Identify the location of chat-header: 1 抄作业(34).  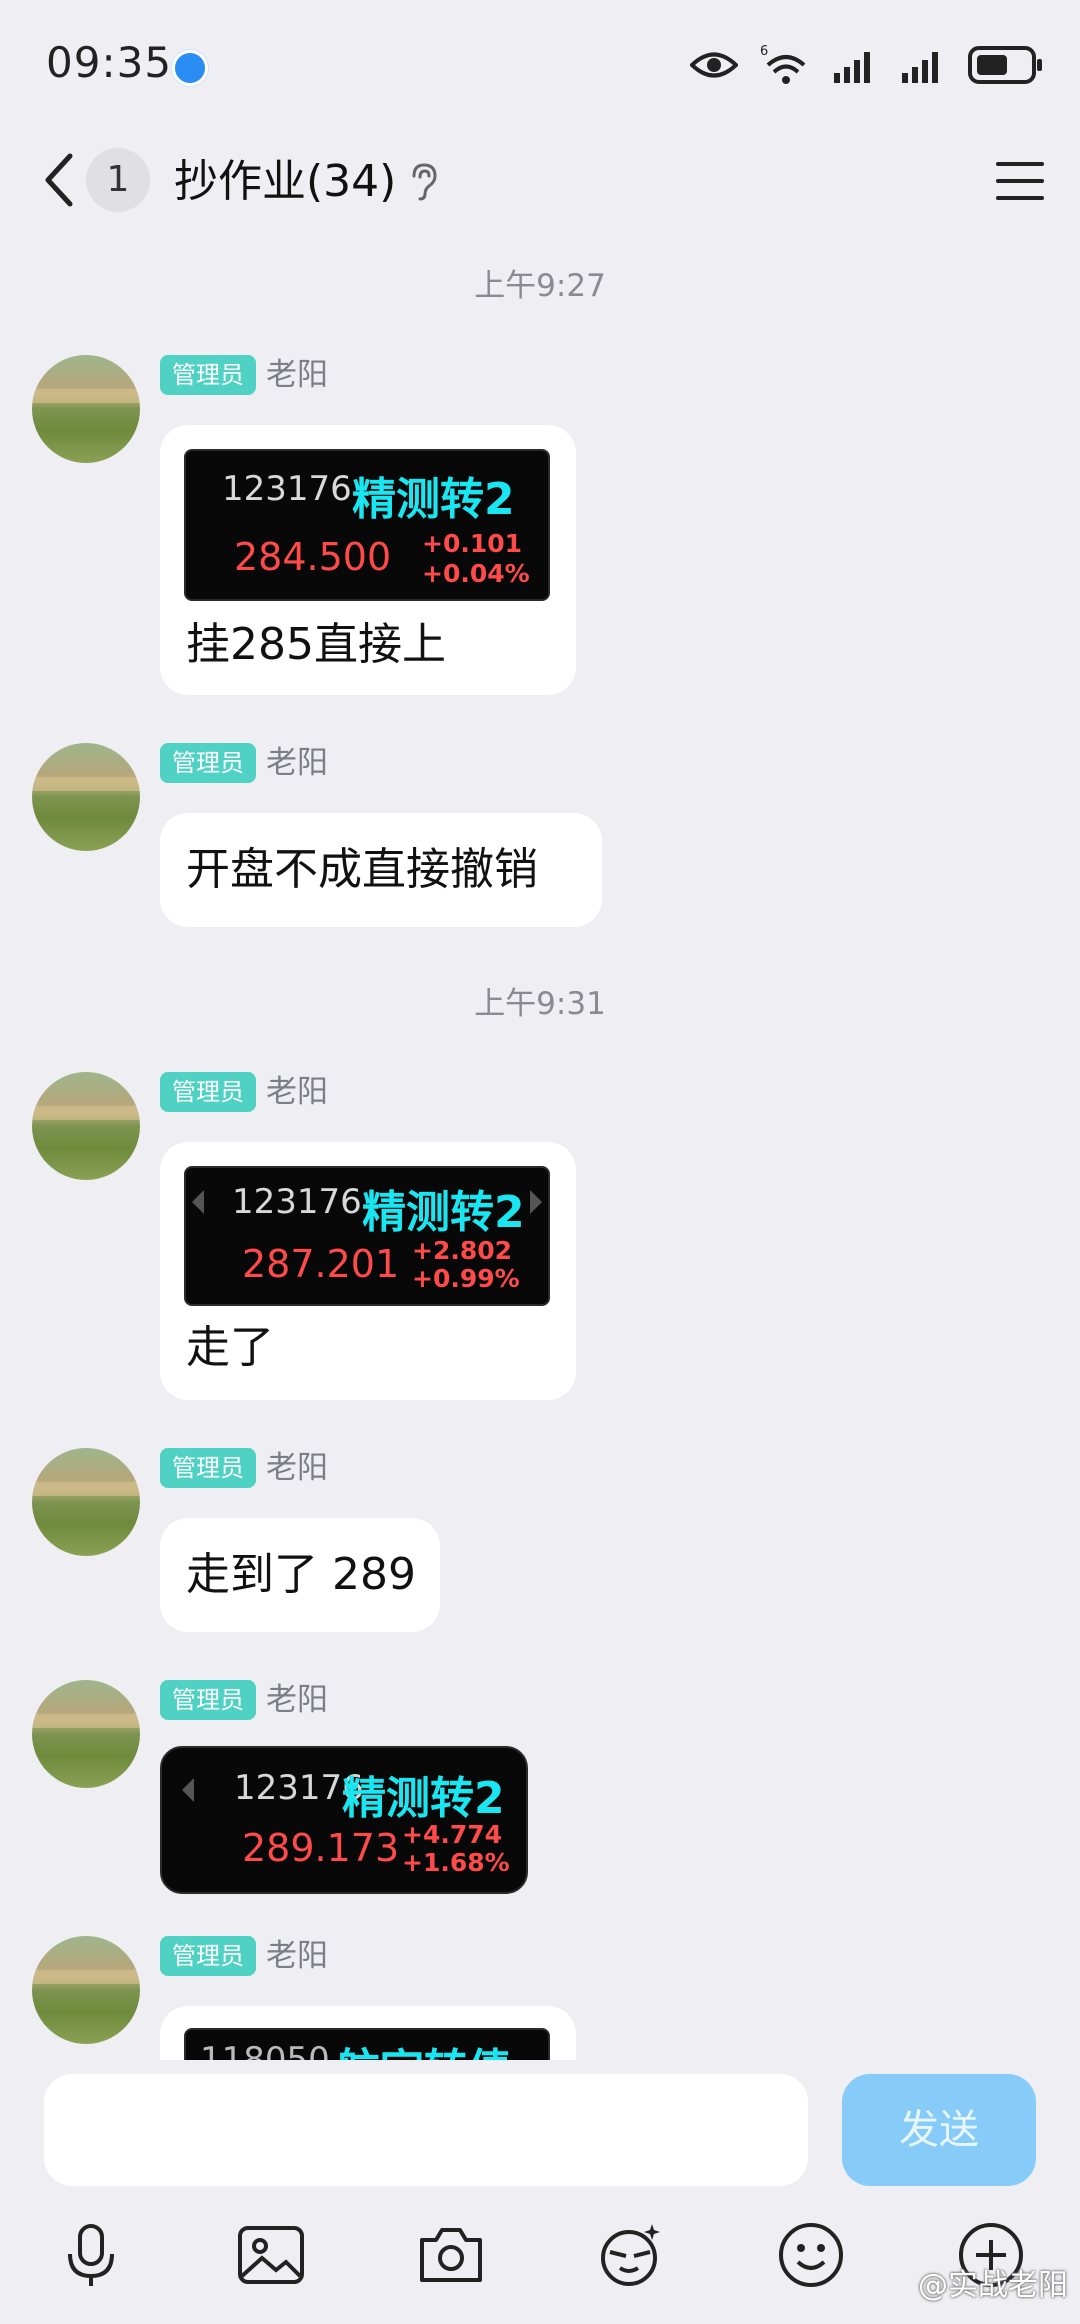
(540, 182).